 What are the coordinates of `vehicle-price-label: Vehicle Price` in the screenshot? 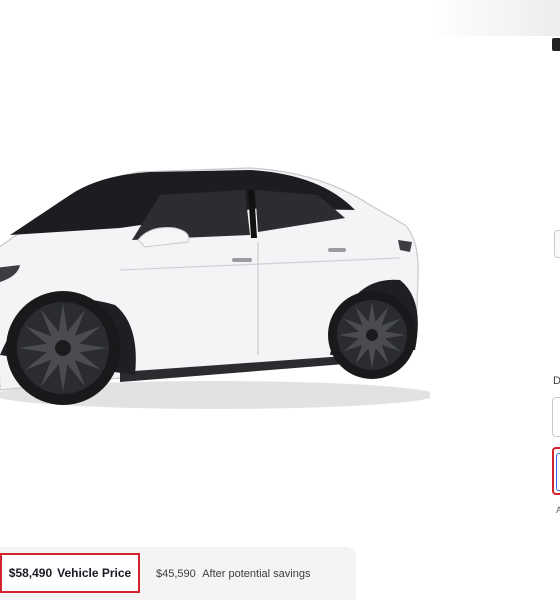 It's located at (94, 573).